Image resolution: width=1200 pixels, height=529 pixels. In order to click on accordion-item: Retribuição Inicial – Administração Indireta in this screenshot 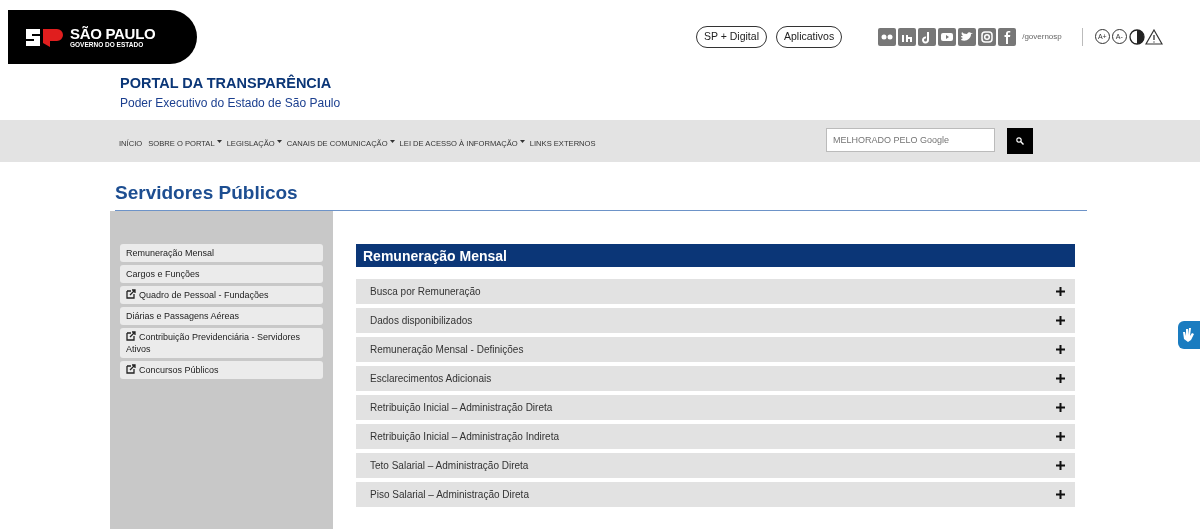, I will do `click(715, 436)`.